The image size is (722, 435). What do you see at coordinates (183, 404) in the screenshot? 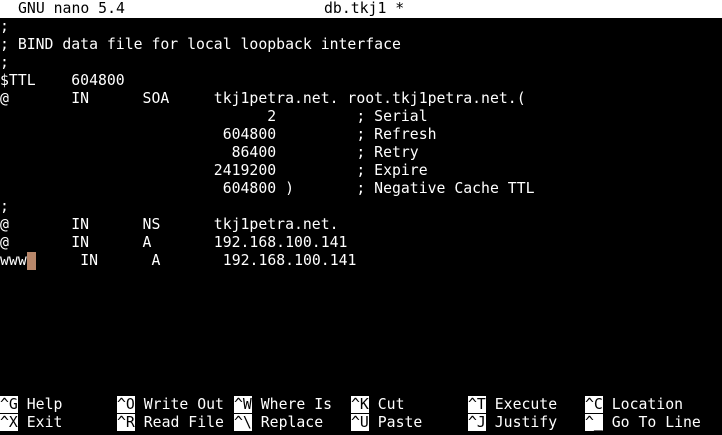
I see `shortcut-label: Write Out` at bounding box center [183, 404].